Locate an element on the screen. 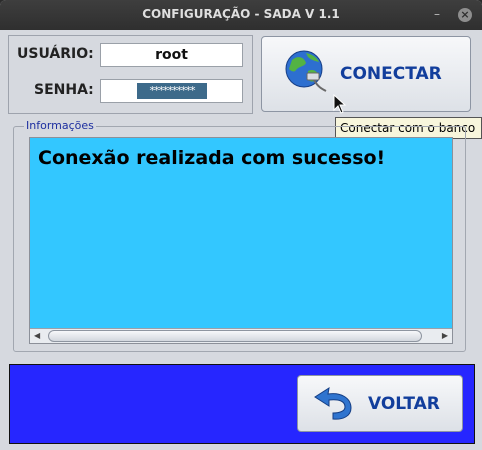 The height and width of the screenshot is (450, 482). info-legend: Informações is located at coordinates (60, 125).